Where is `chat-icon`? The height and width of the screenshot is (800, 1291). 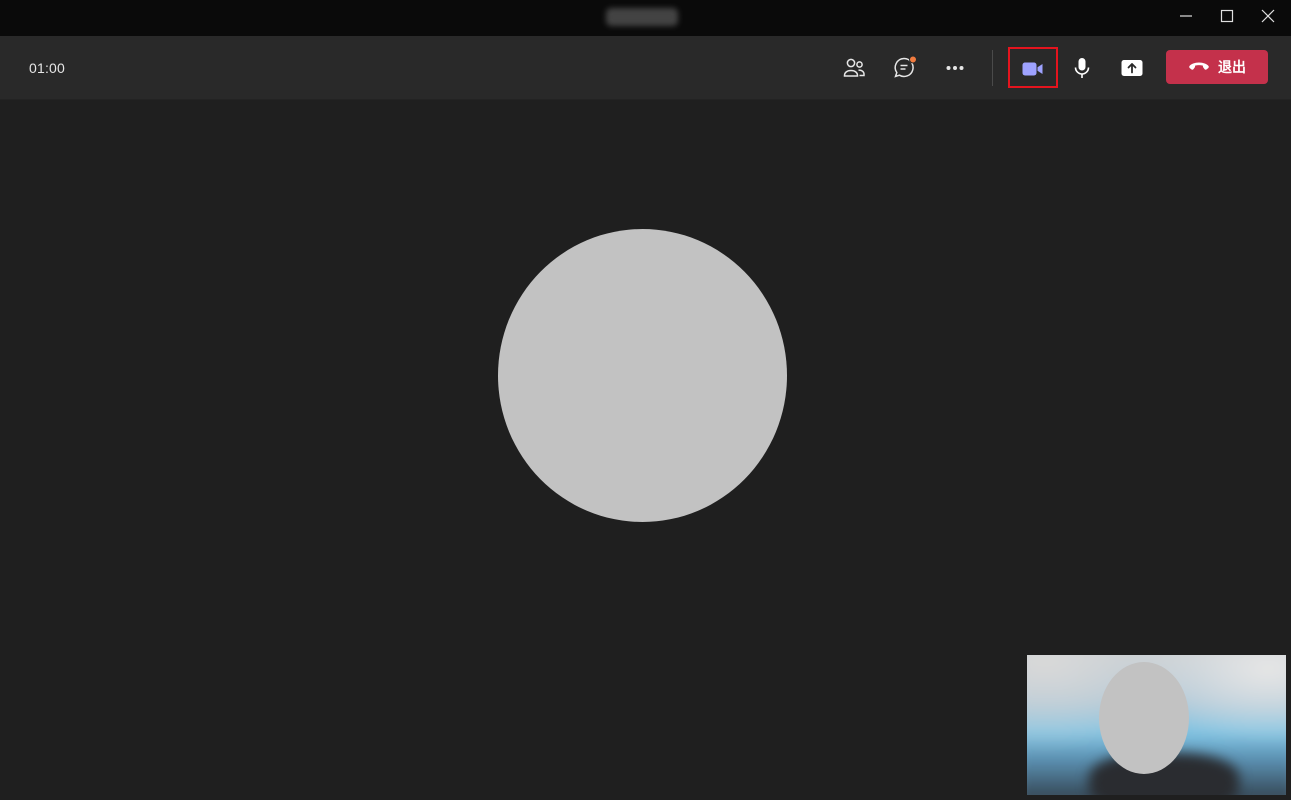
chat-icon is located at coordinates (905, 66).